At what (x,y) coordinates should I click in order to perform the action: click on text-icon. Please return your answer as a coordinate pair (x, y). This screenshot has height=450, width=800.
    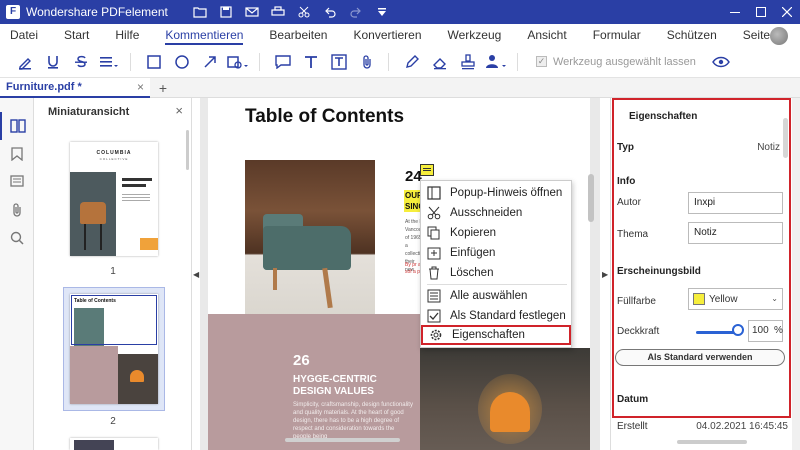
    Looking at the image, I should click on (311, 62).